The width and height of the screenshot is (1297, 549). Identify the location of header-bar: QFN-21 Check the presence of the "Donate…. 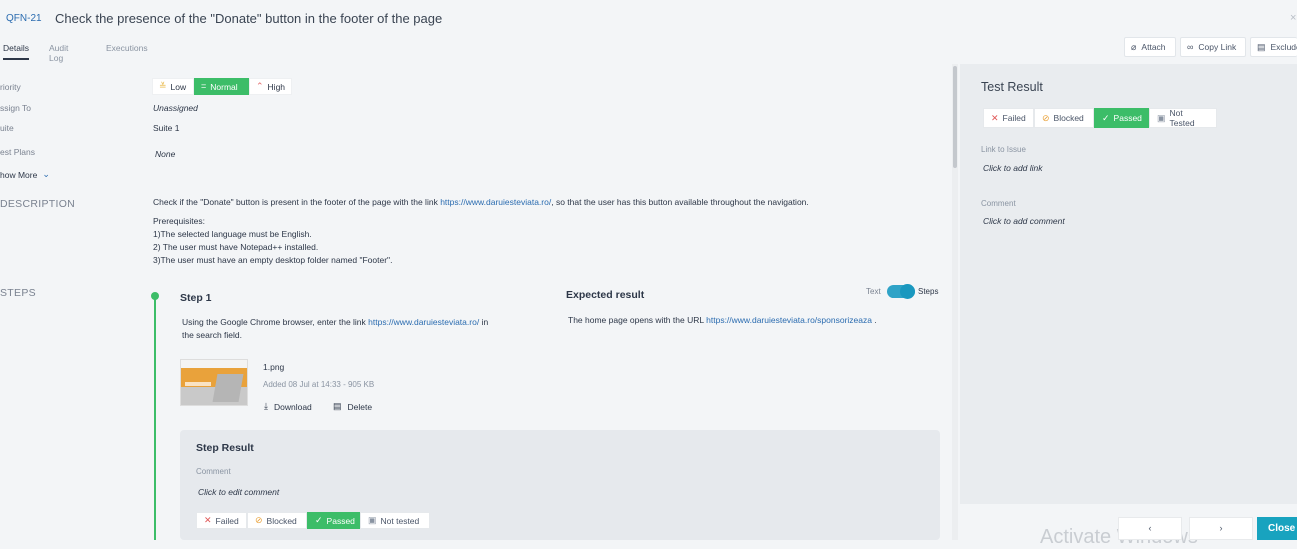
(648, 19).